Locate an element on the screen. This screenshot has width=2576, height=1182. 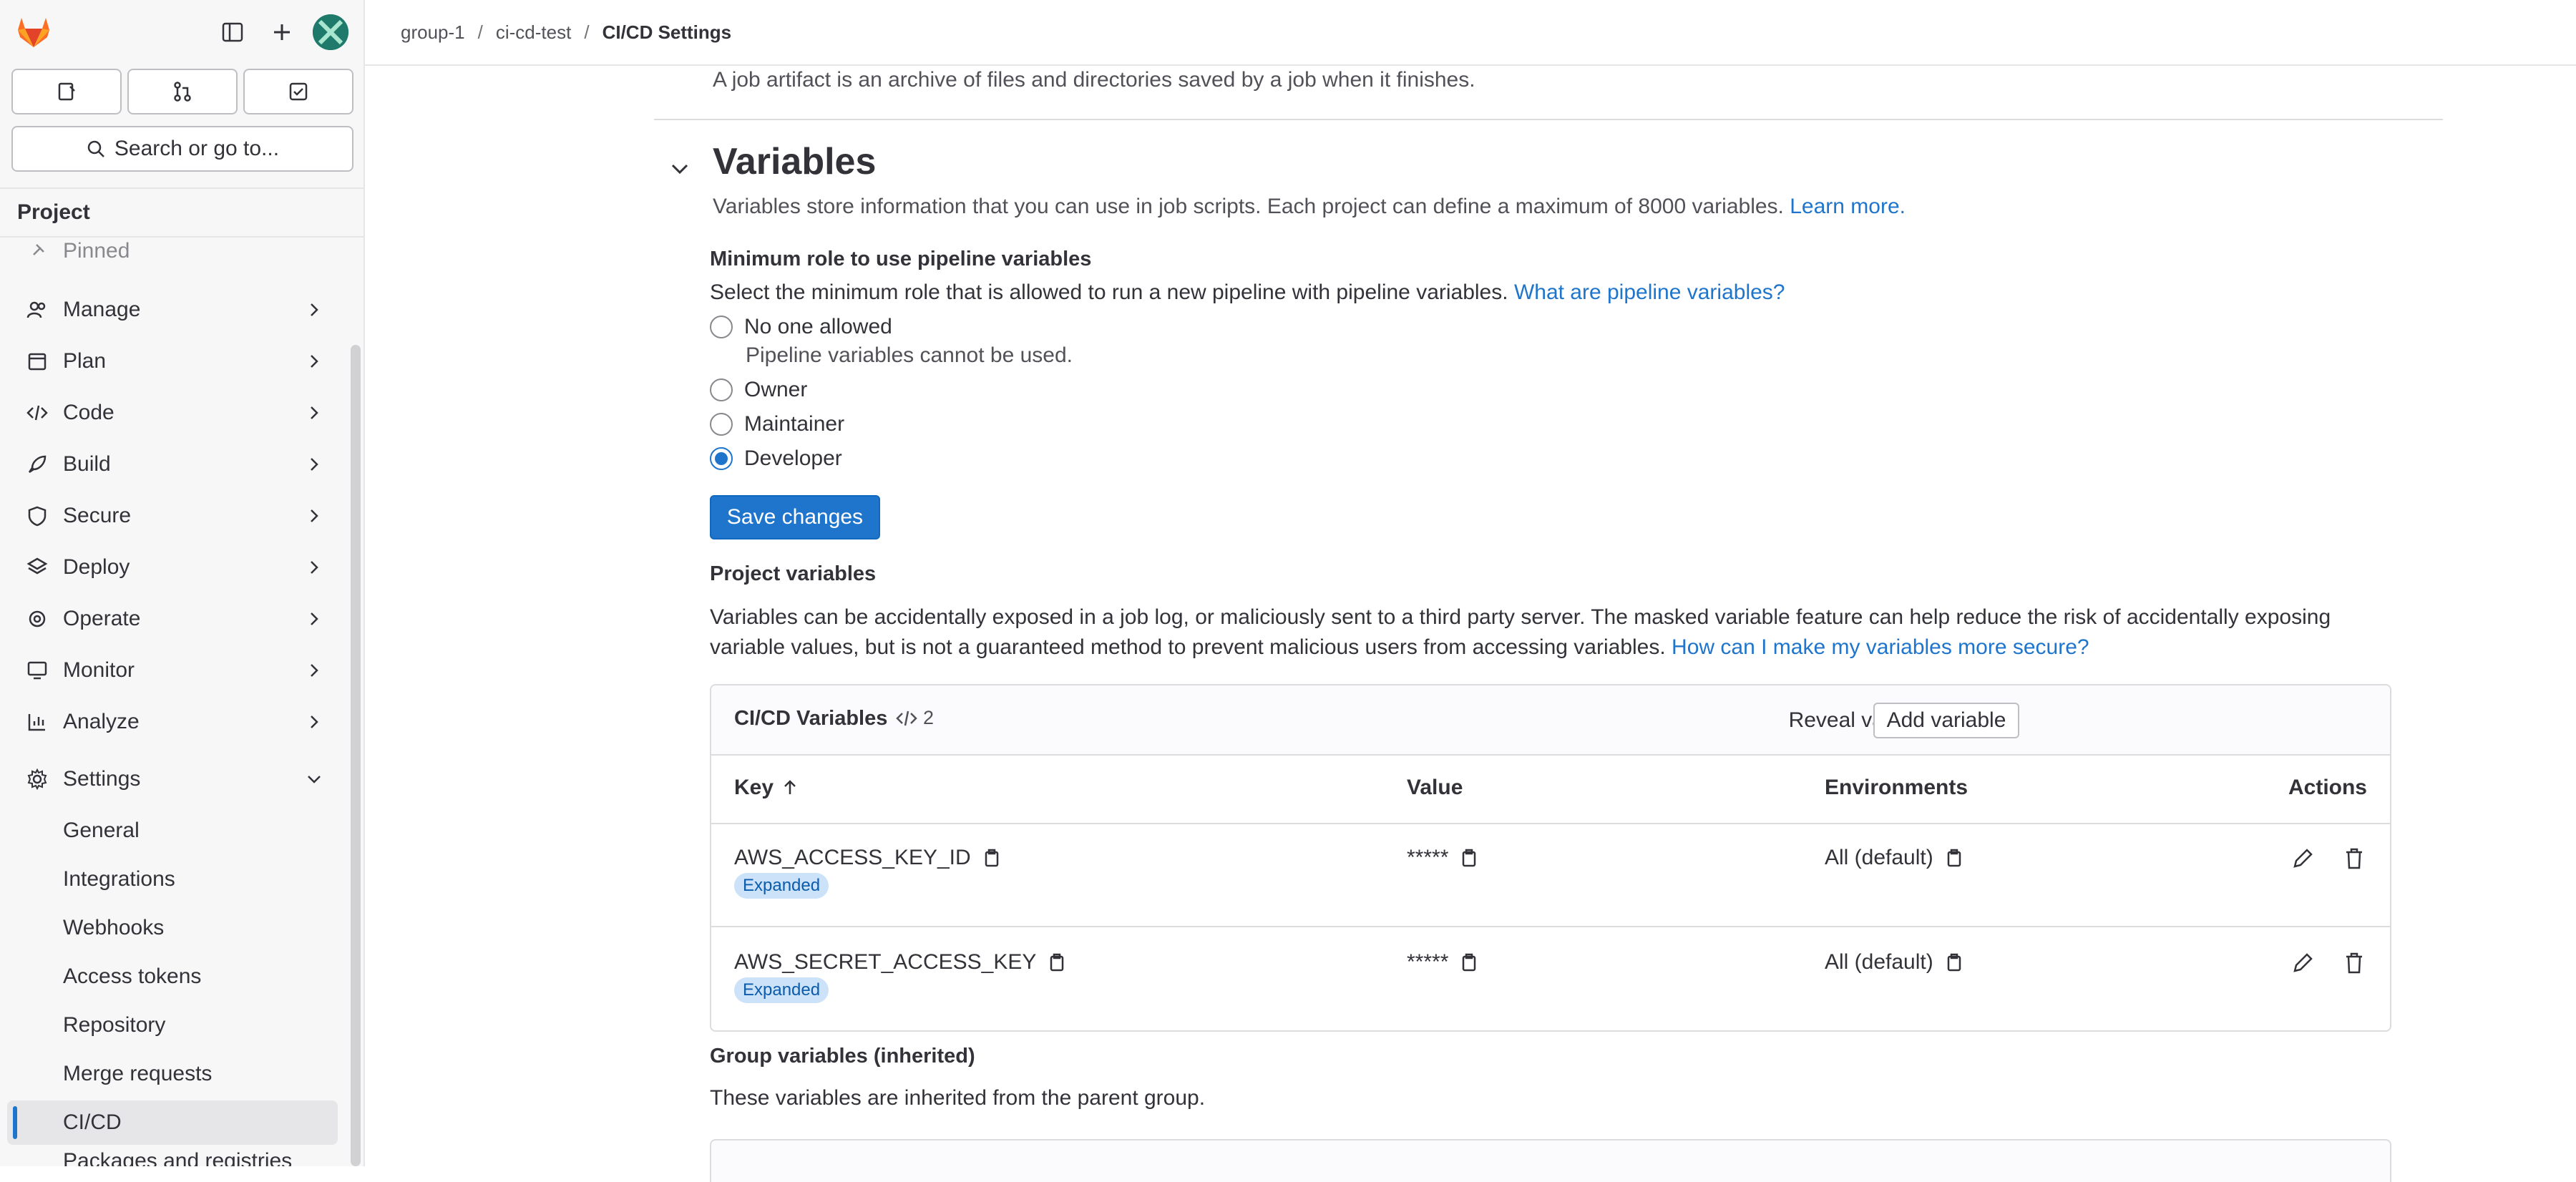
breadcrumb-current: CI/CD Settings is located at coordinates (667, 32).